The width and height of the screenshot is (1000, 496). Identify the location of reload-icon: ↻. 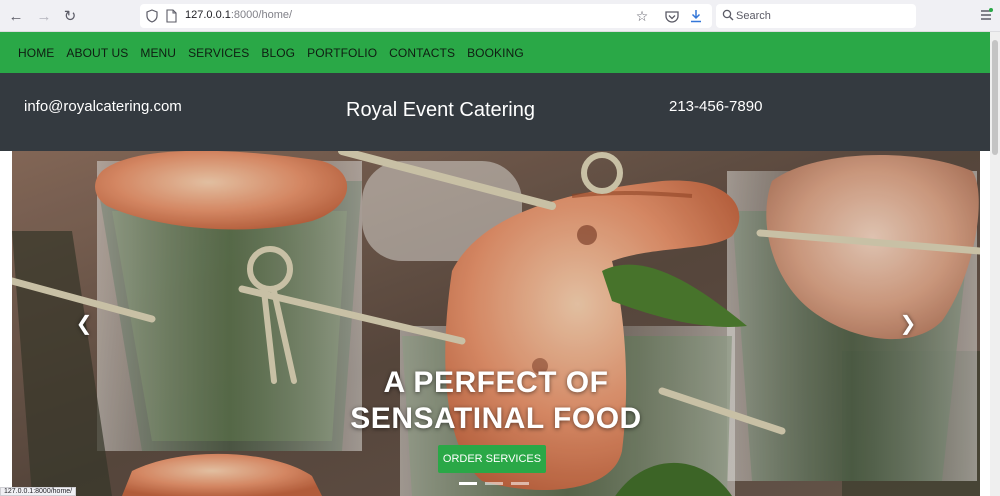
(70, 16).